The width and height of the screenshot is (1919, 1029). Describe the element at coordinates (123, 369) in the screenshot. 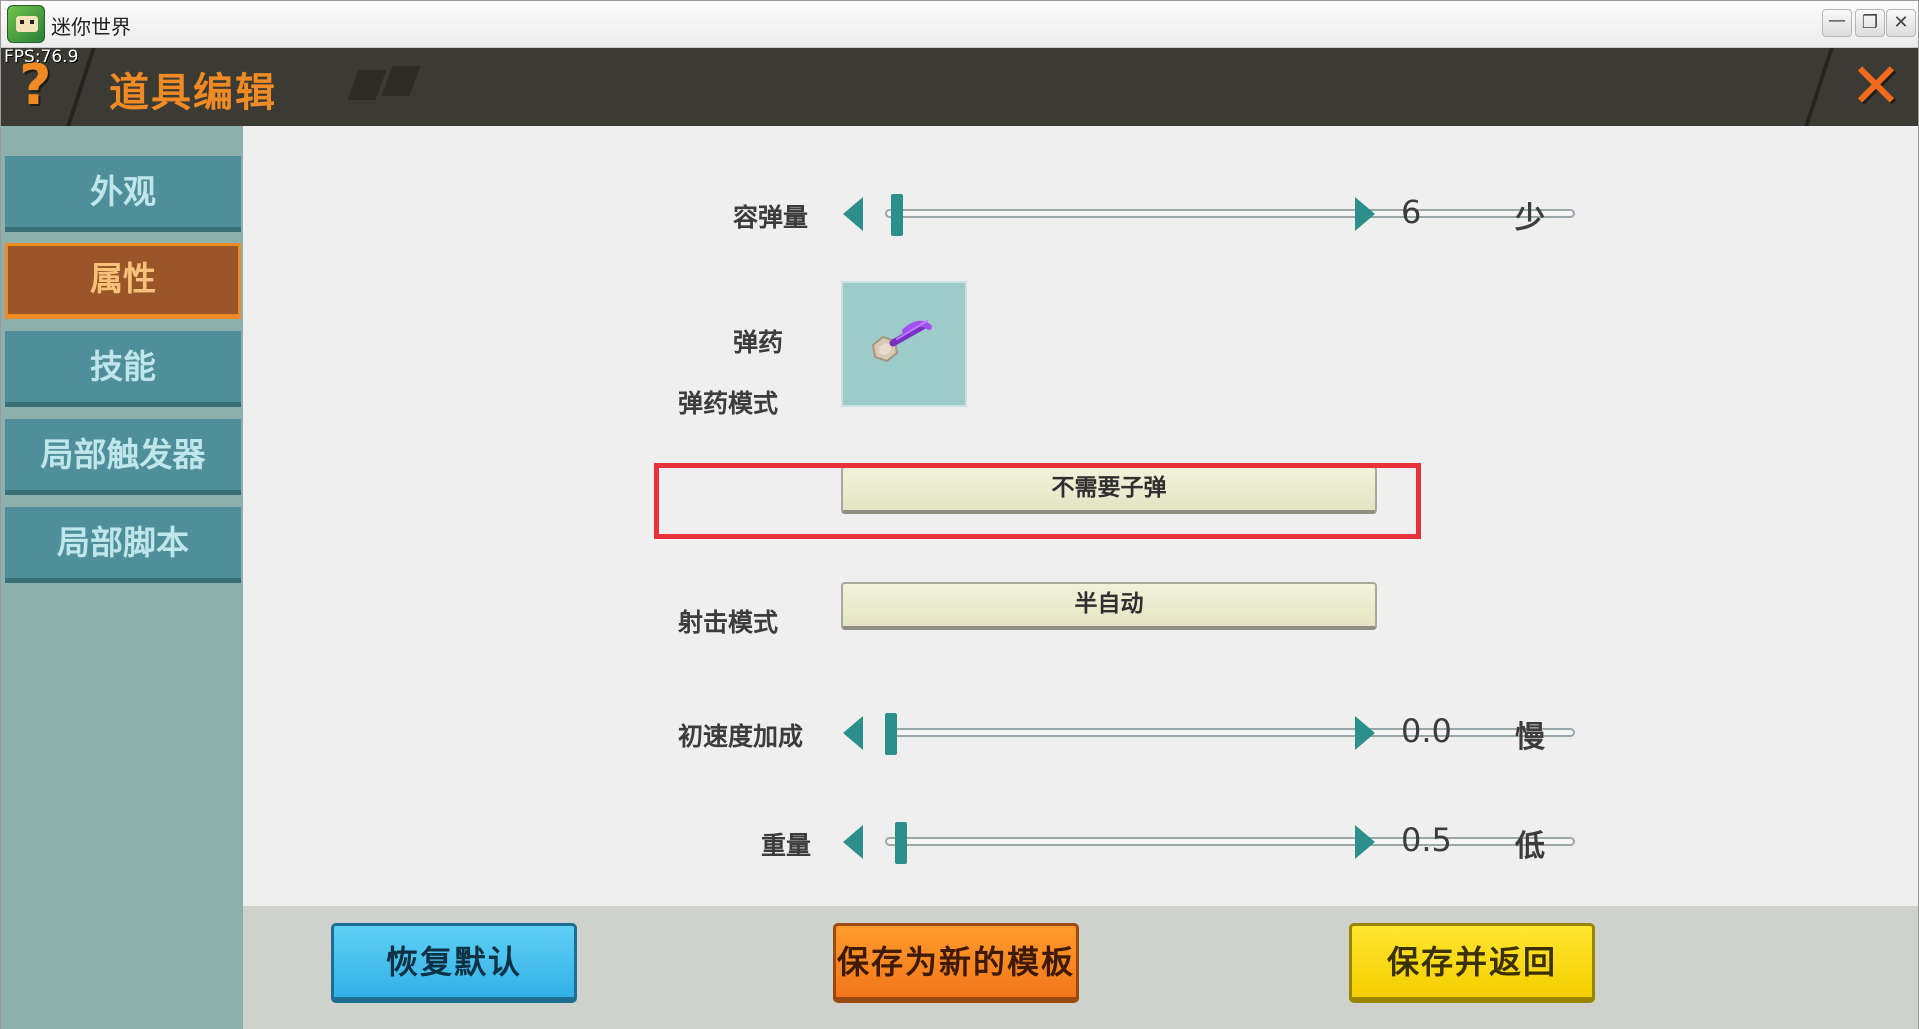

I see `sidebar-item-skills: 技能` at that location.